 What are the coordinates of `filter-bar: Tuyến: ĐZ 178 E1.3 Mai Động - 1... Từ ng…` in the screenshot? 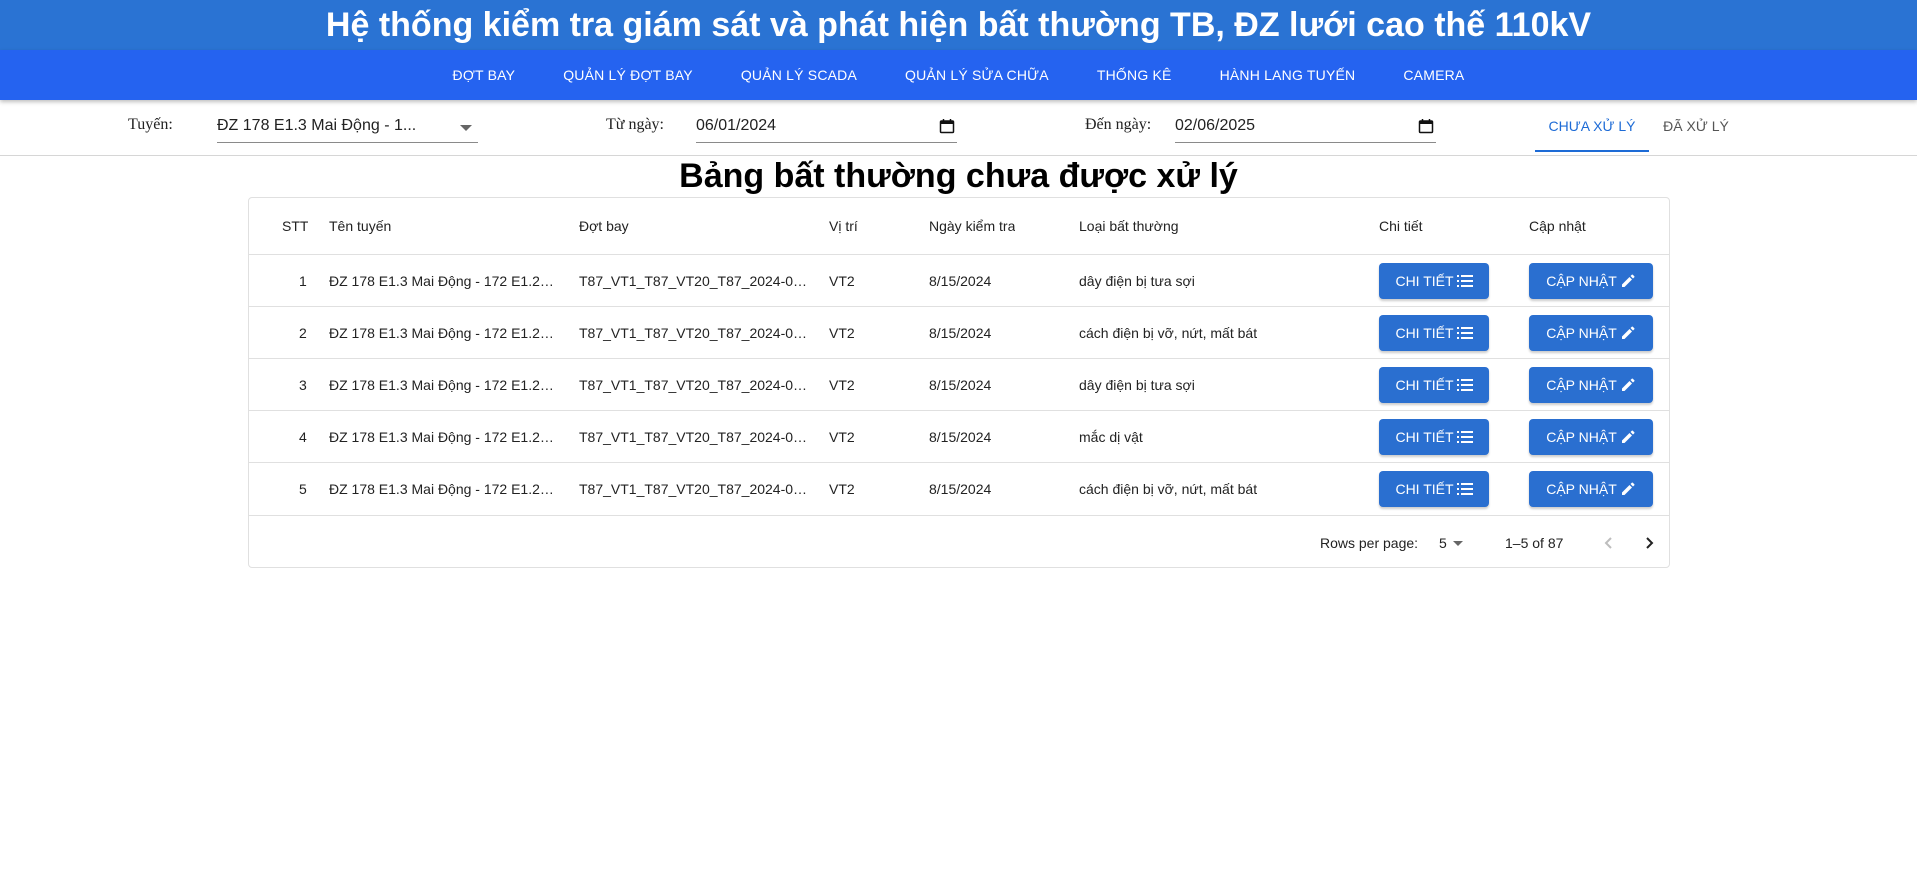 It's located at (958, 128).